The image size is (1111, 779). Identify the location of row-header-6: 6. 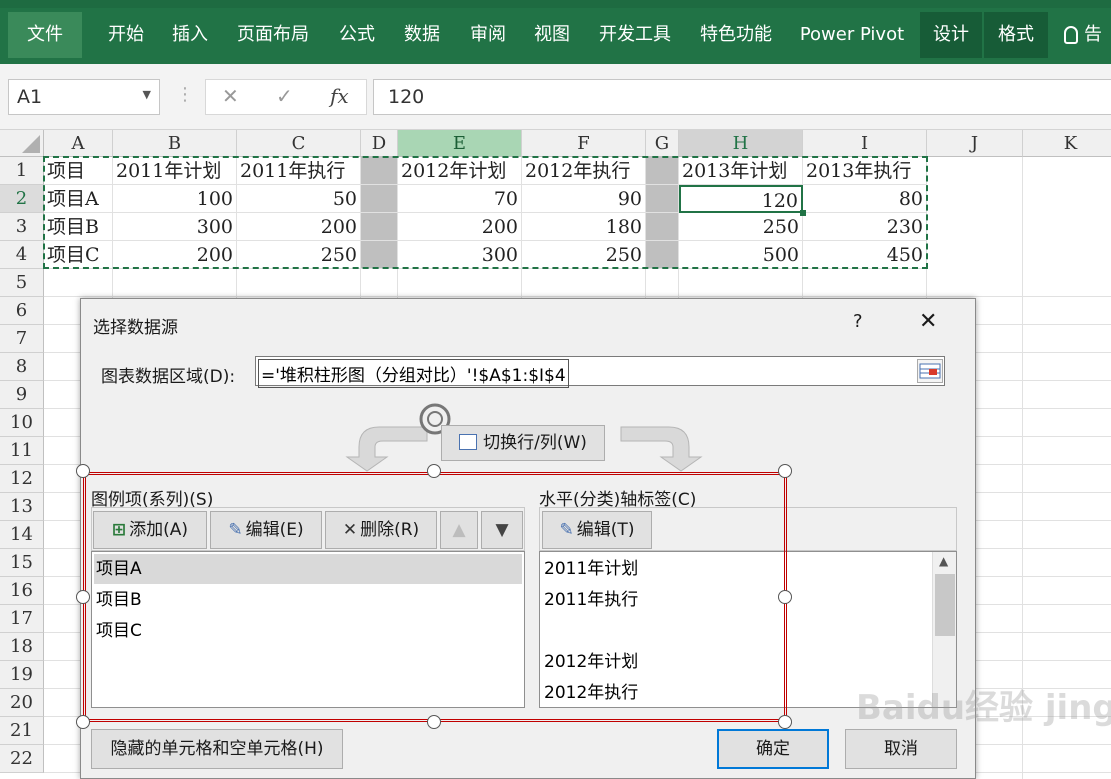
(22, 311).